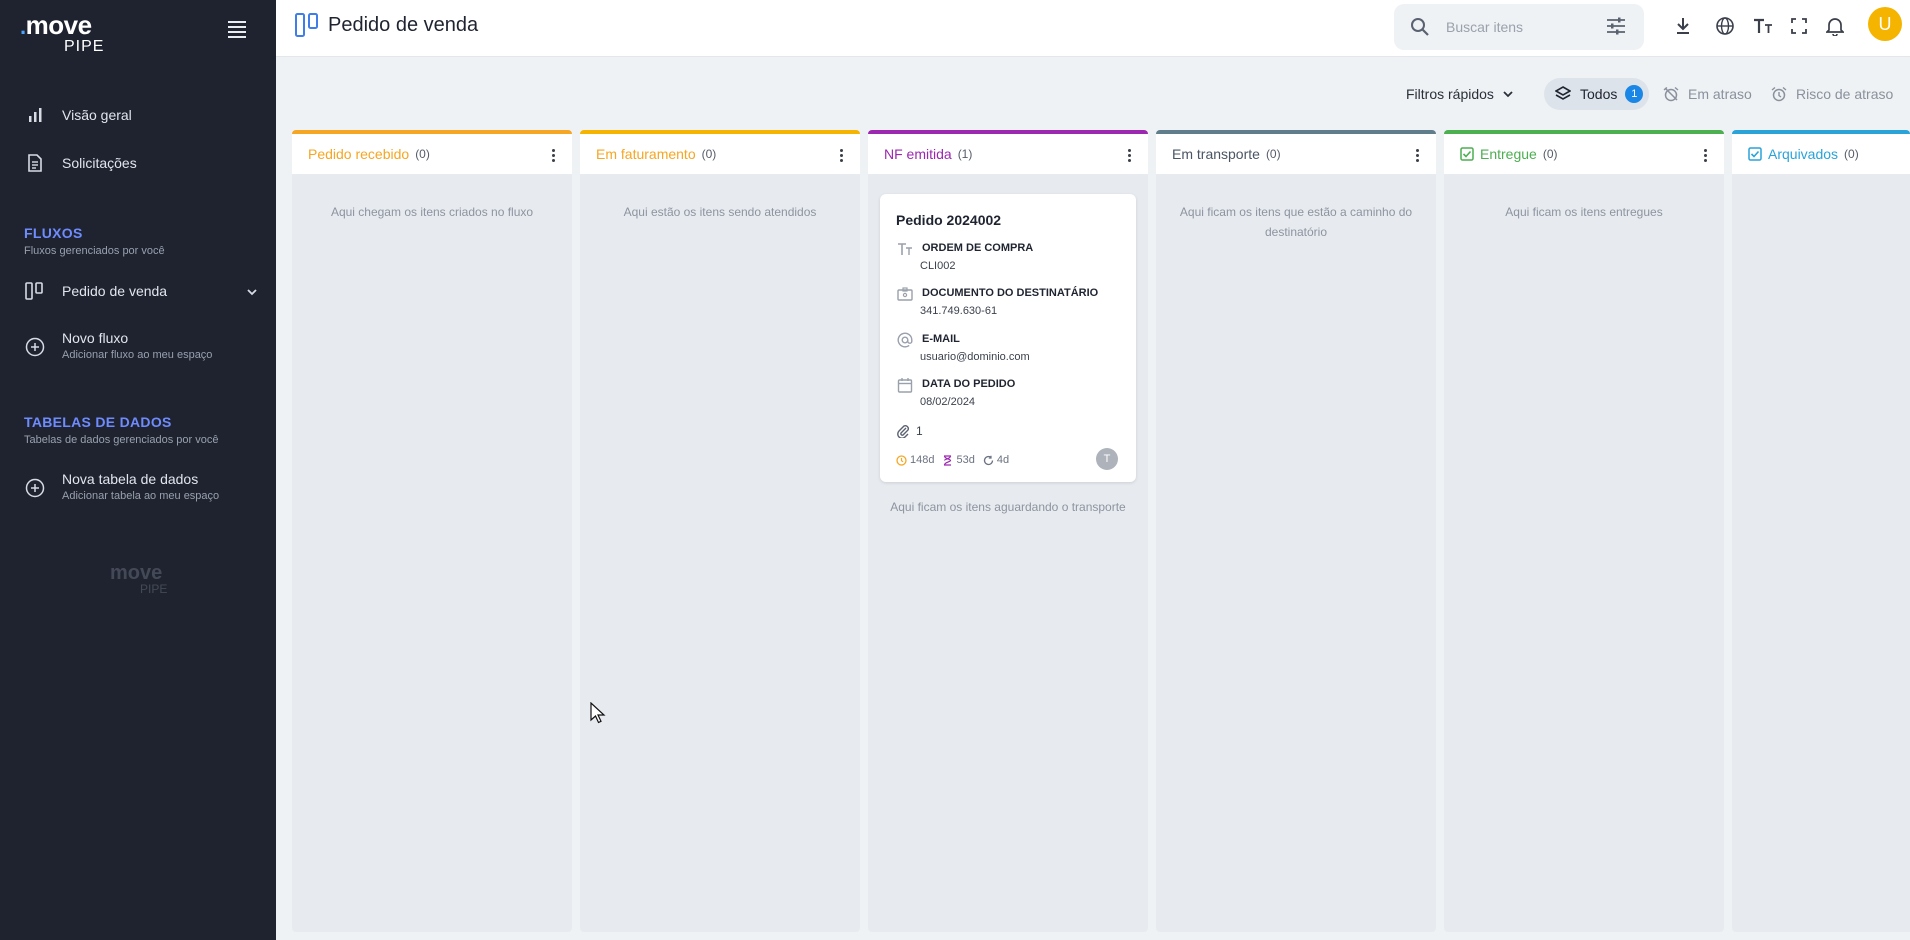 This screenshot has width=1910, height=940. I want to click on download-icon, so click(1683, 26).